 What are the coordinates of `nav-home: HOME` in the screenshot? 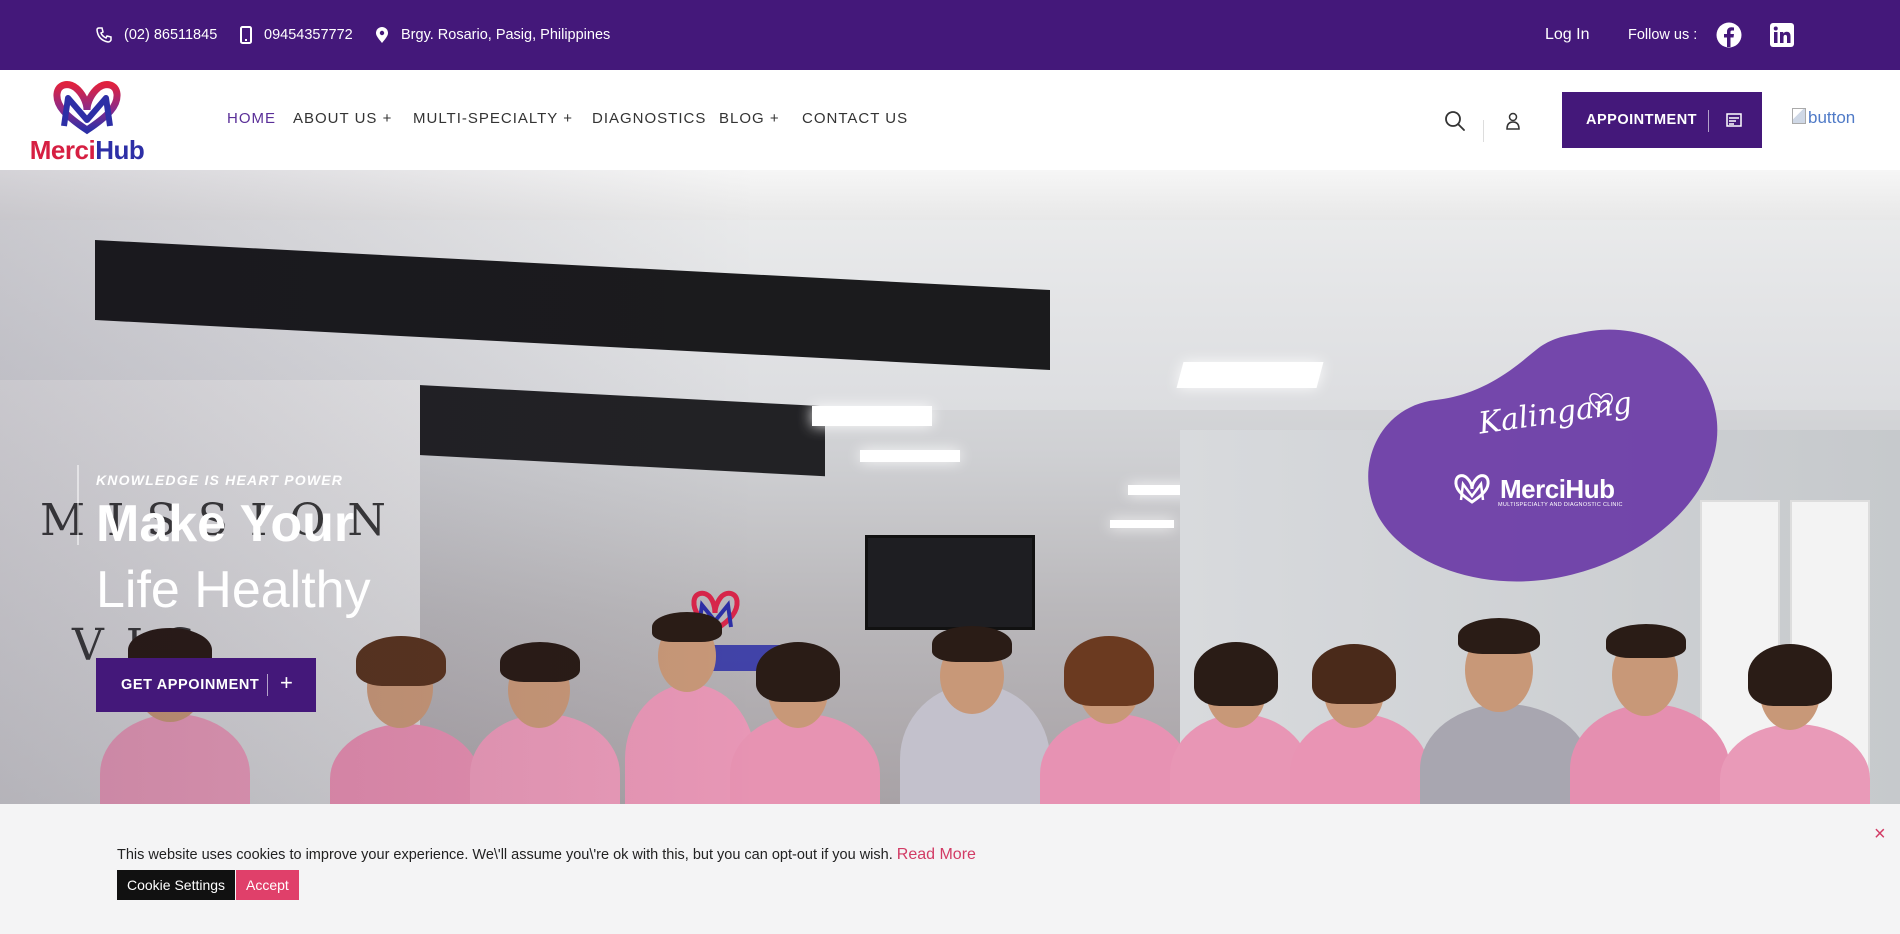 It's located at (251, 119).